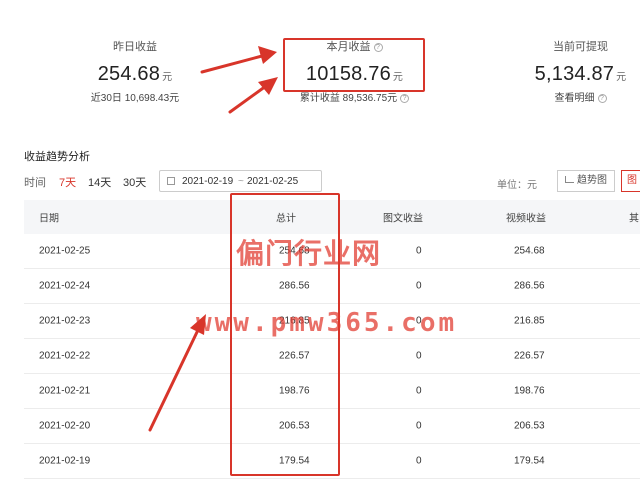 The image size is (640, 494). I want to click on arrow-to-month-head, so click(268, 86).